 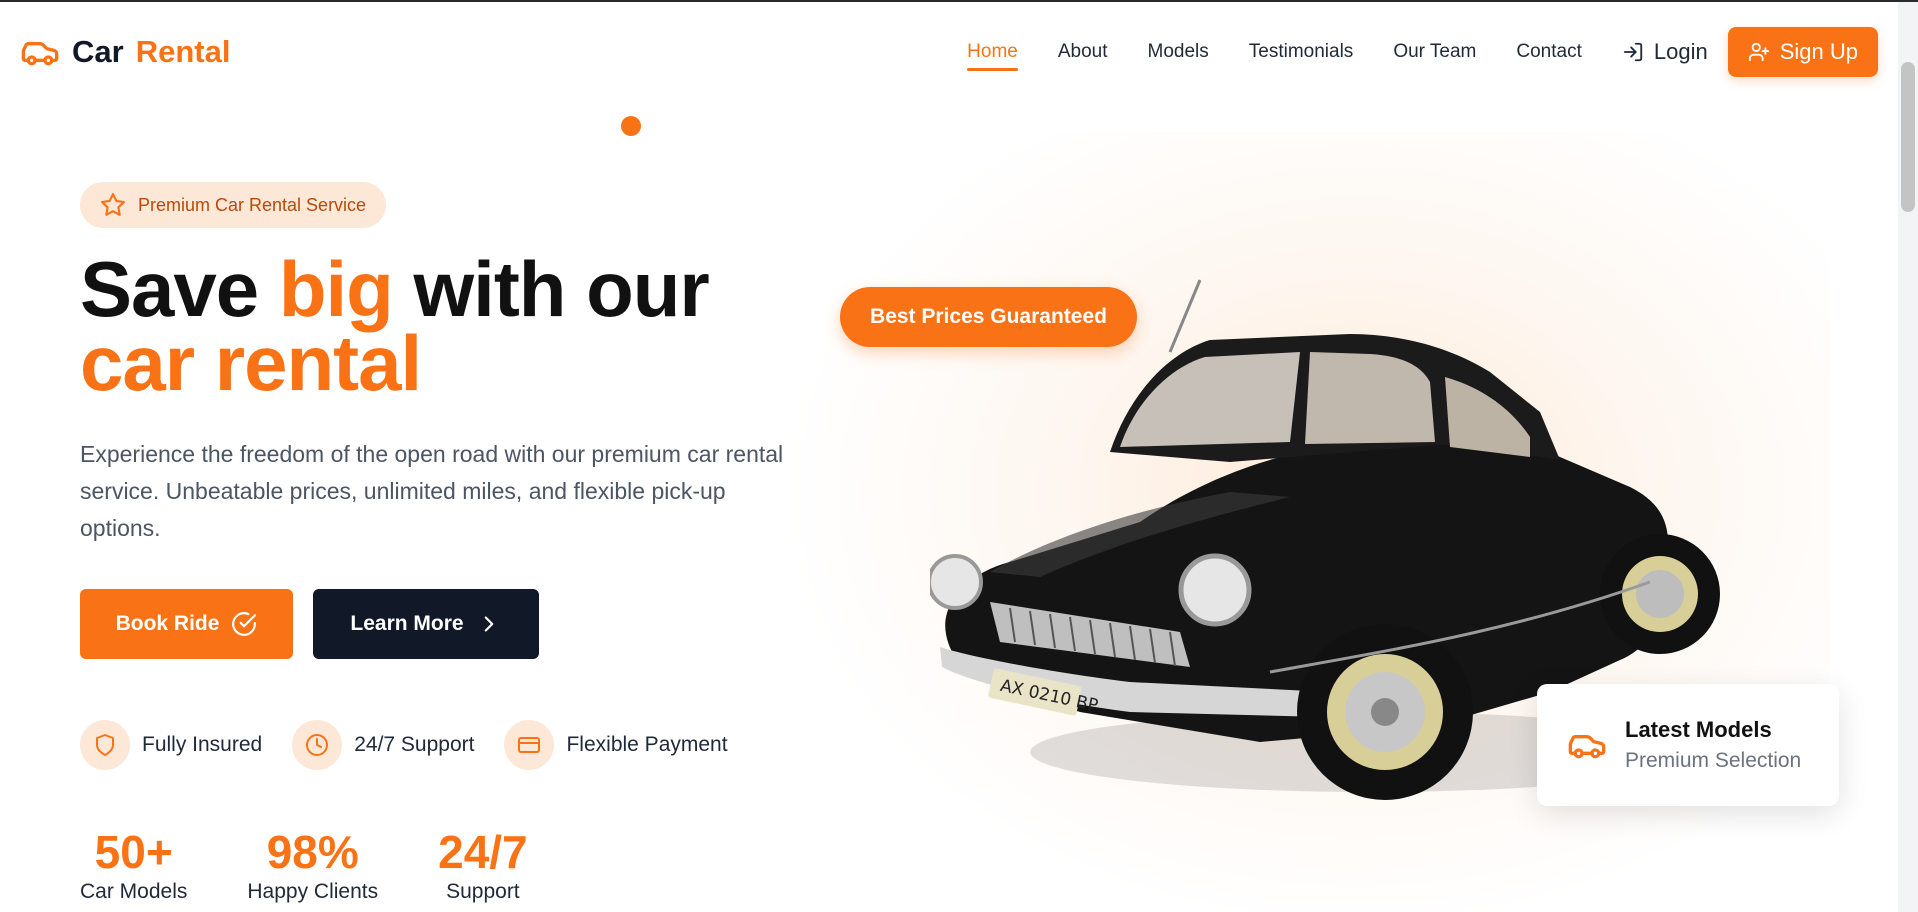 What do you see at coordinates (1178, 52) in the screenshot?
I see `nav-link-models: Models` at bounding box center [1178, 52].